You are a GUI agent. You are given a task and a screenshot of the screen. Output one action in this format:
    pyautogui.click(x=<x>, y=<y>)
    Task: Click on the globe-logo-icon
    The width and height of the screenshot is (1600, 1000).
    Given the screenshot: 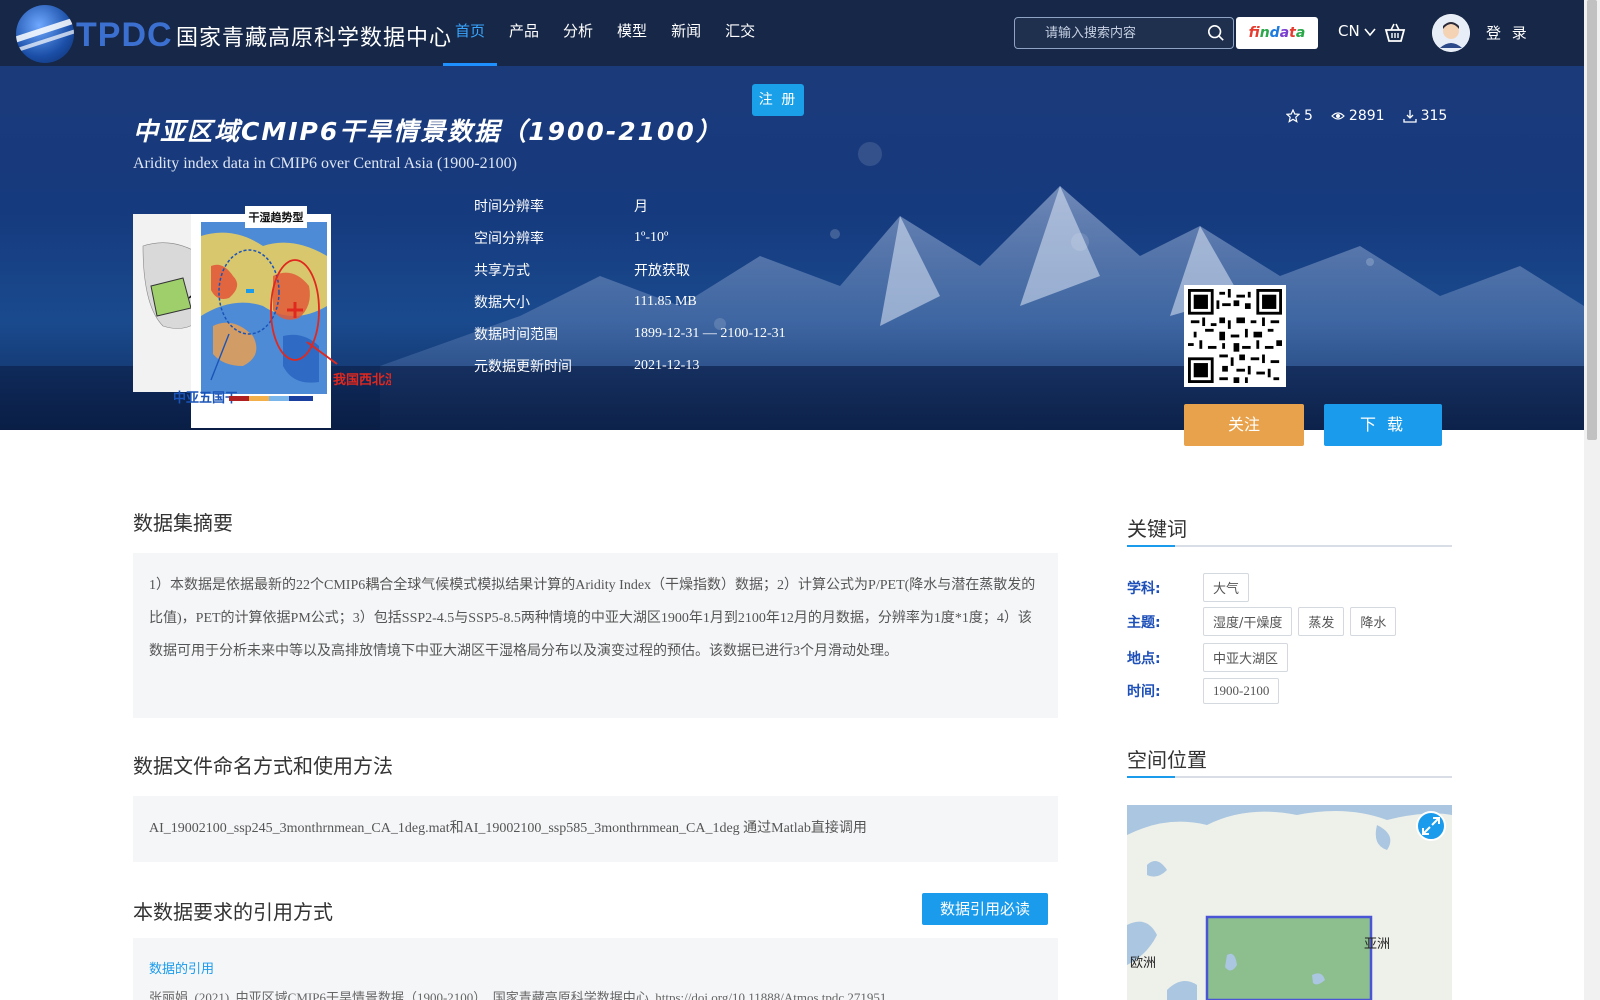 What is the action you would take?
    pyautogui.click(x=45, y=34)
    